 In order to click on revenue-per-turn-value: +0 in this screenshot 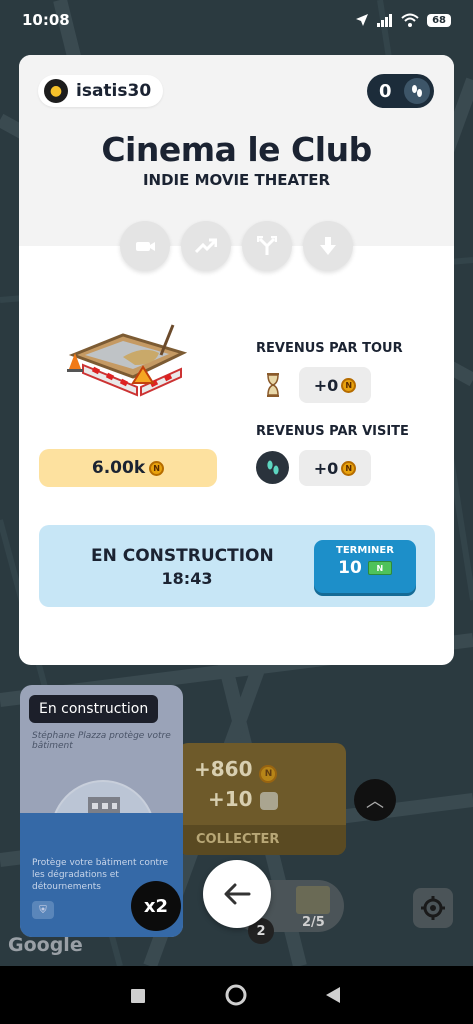, I will do `click(326, 385)`.